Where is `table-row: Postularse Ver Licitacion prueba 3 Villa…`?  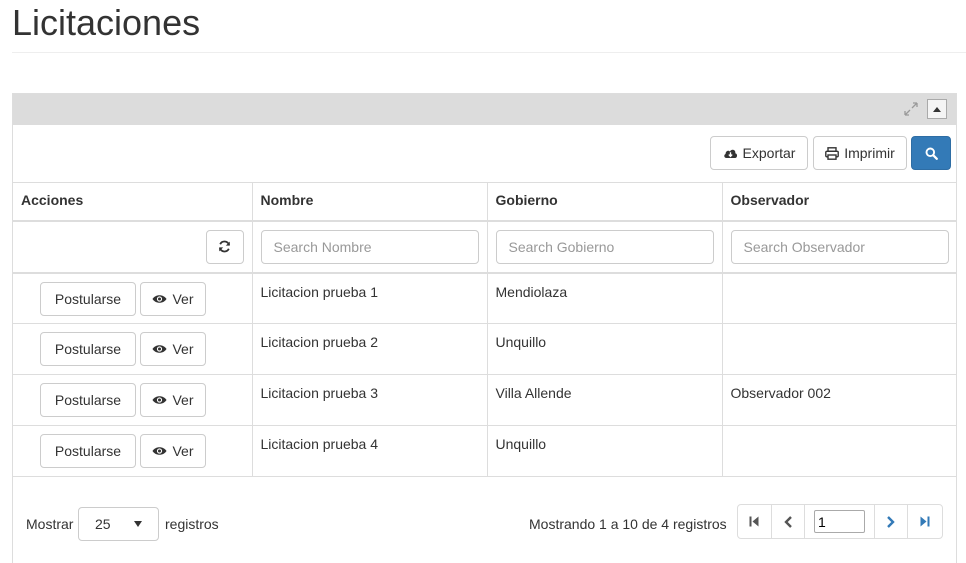
table-row: Postularse Ver Licitacion prueba 3 Villa… is located at coordinates (485, 400).